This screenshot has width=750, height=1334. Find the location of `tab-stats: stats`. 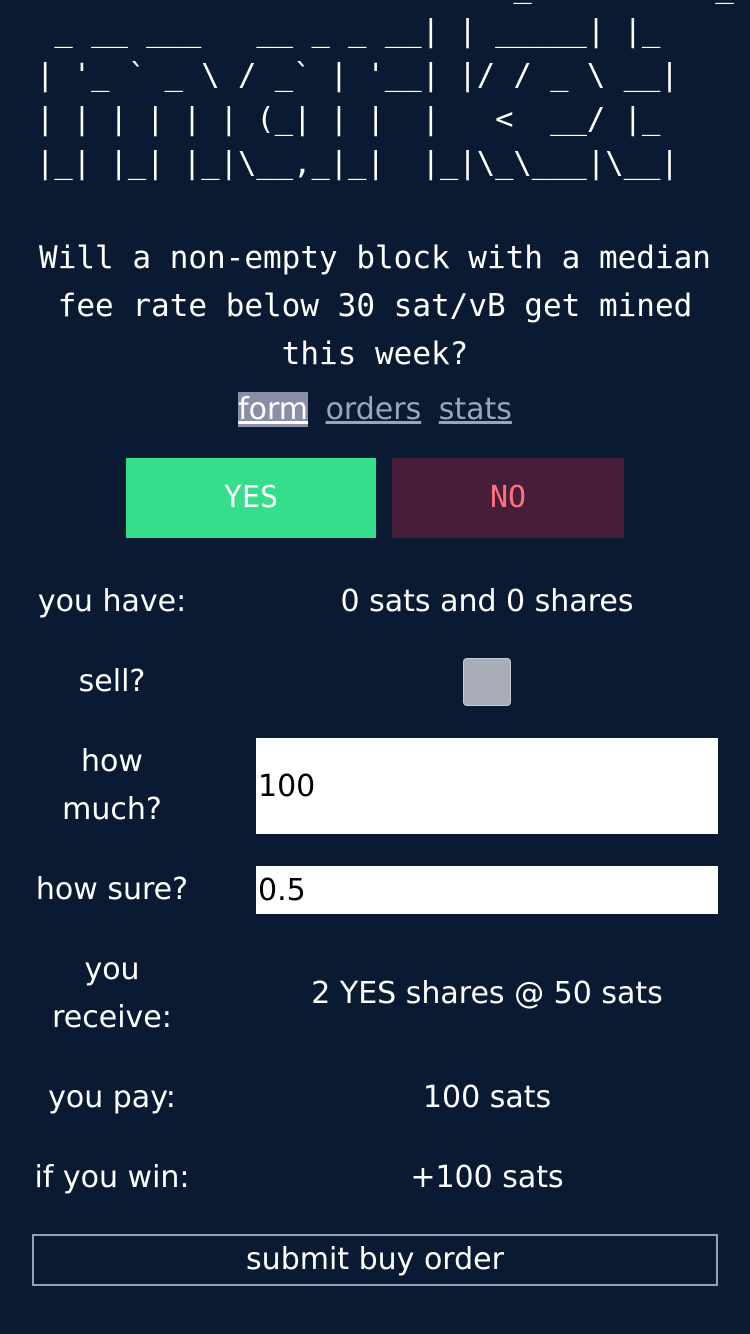

tab-stats: stats is located at coordinates (475, 409).